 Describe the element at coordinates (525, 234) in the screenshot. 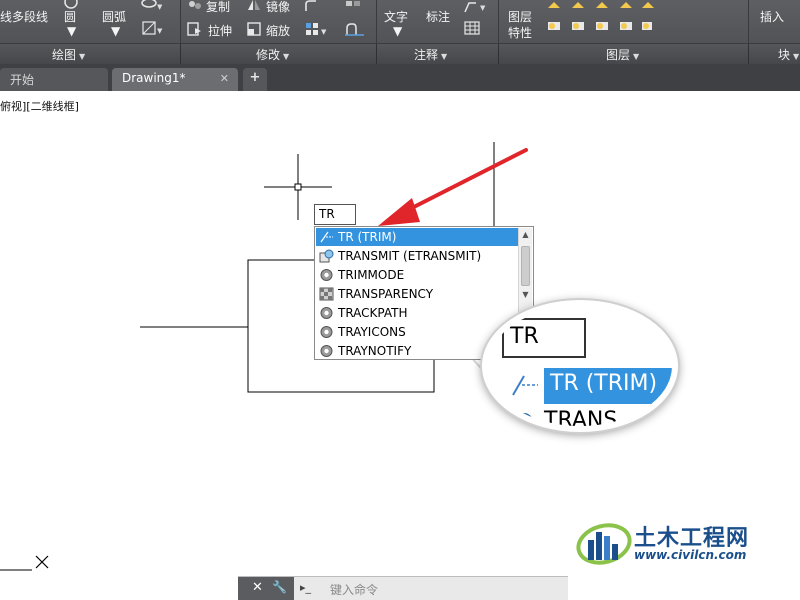

I see `scroll-up-icon: ▲` at that location.